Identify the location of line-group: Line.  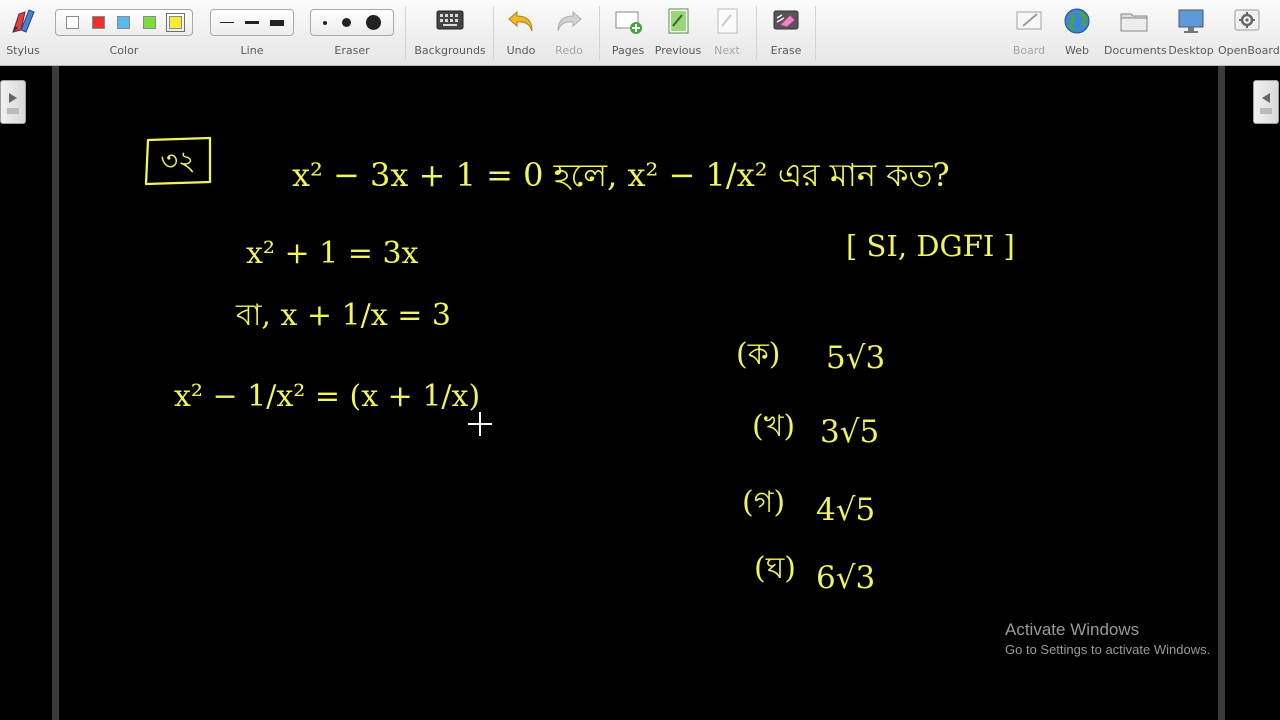
(252, 33).